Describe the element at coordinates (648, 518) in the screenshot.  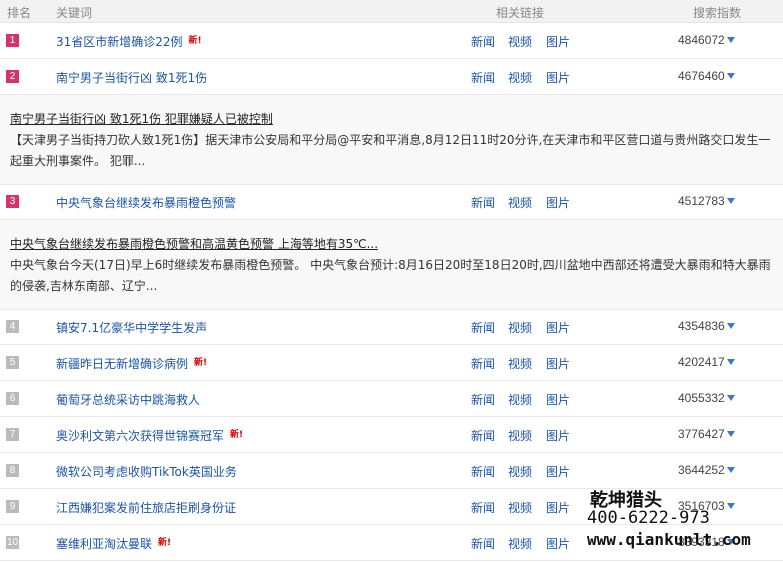
I see `watermark-phone: 400-6222-973` at that location.